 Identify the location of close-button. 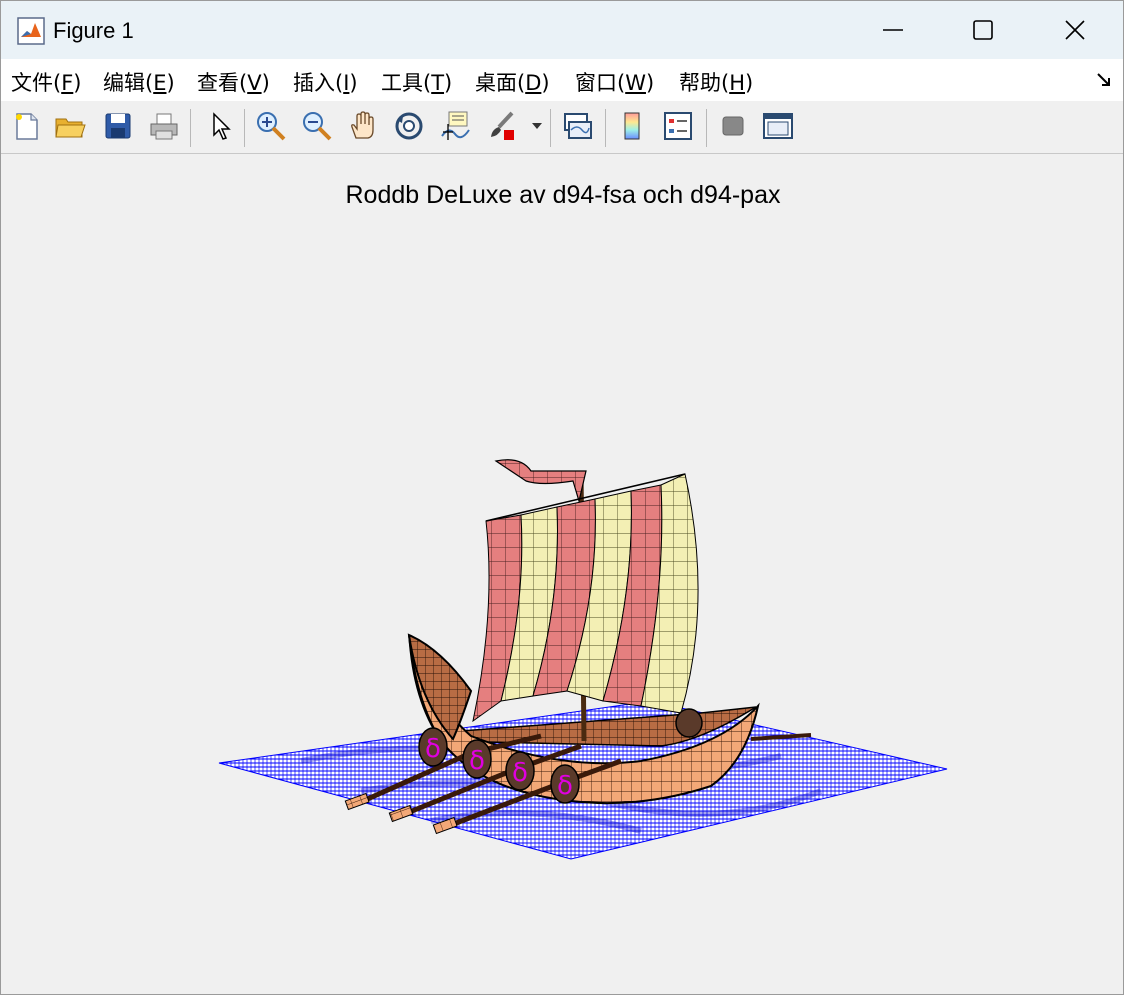
(1075, 30).